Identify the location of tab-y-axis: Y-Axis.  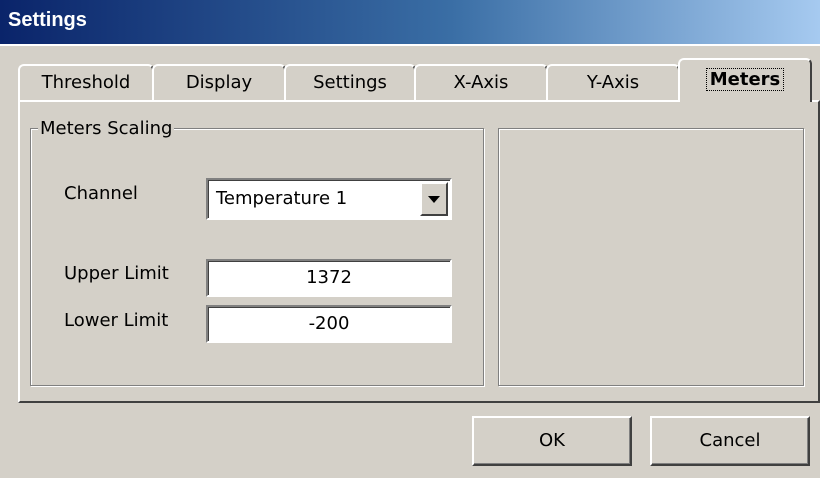
(613, 82).